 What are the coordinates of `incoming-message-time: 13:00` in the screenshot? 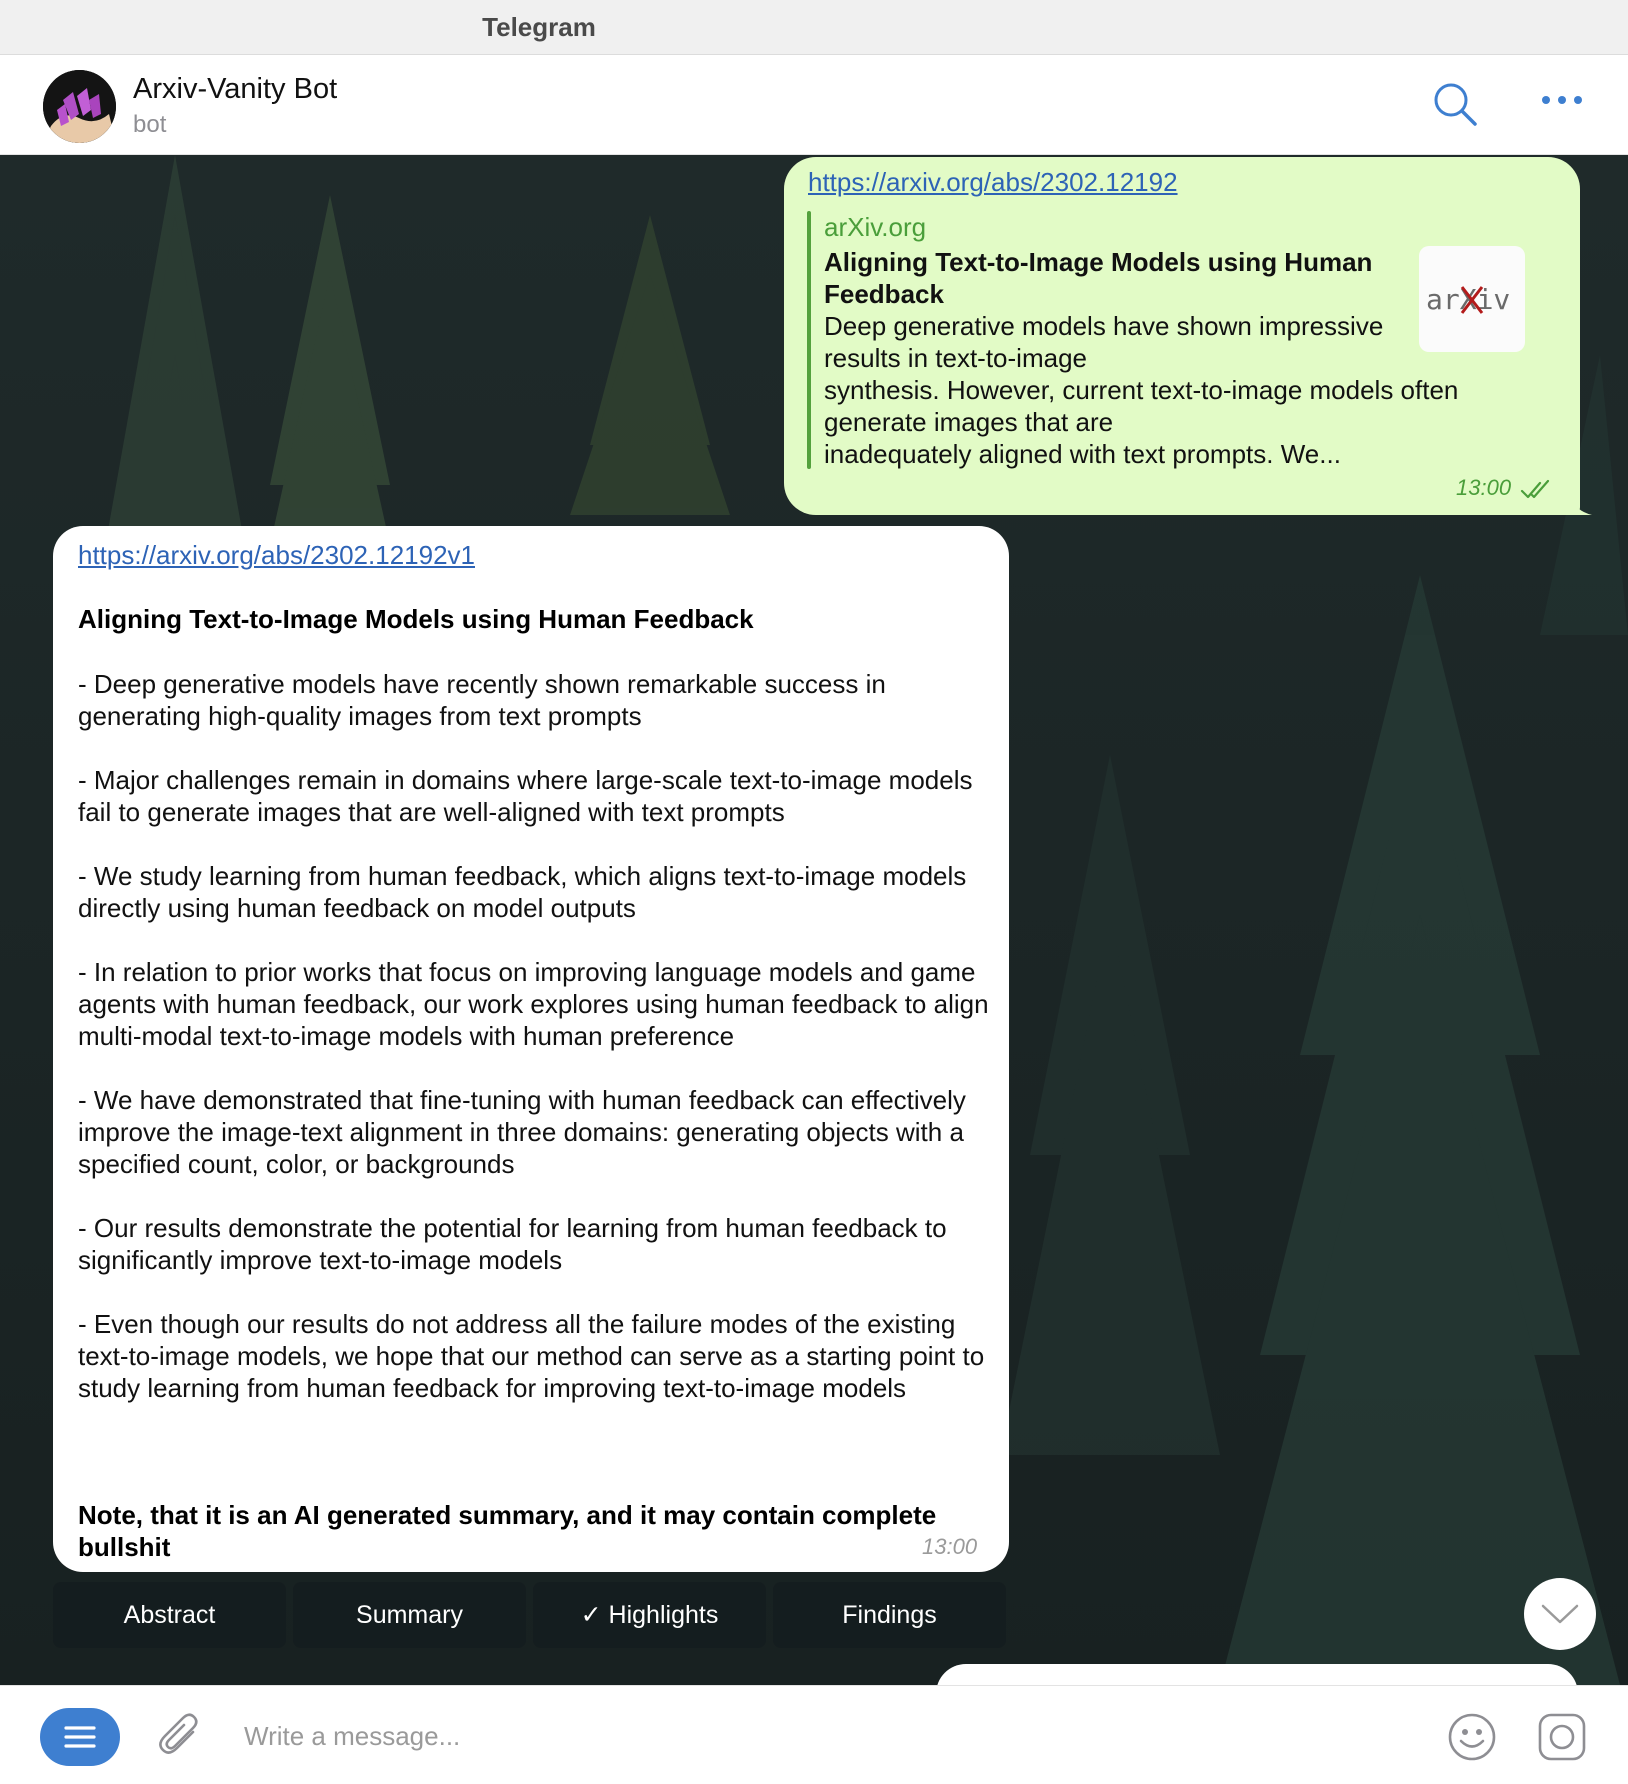 It's located at (950, 1546).